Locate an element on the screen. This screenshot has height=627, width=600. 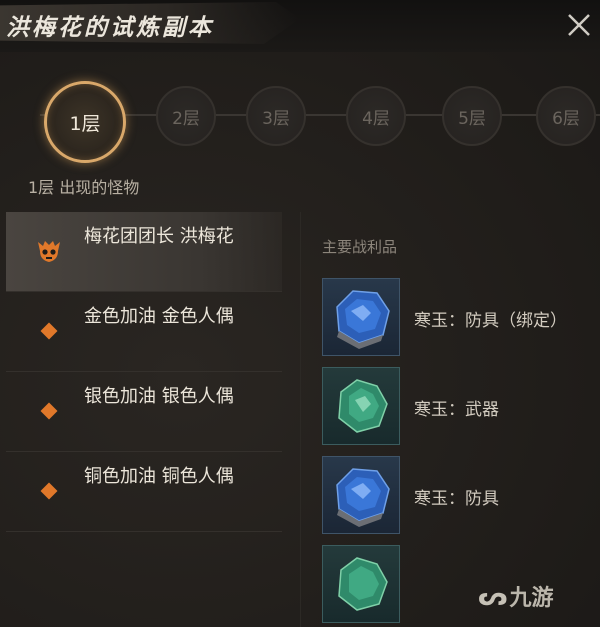
loot-item: 寒玉：防具（绑定） is located at coordinates (457, 317).